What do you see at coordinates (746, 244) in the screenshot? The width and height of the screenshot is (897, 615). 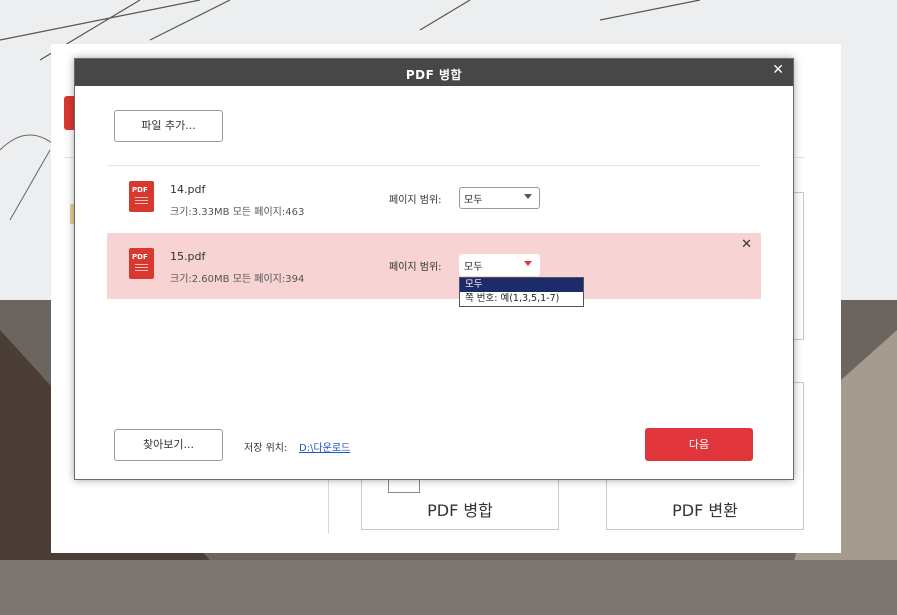 I see `remove-file-icon: ✕` at bounding box center [746, 244].